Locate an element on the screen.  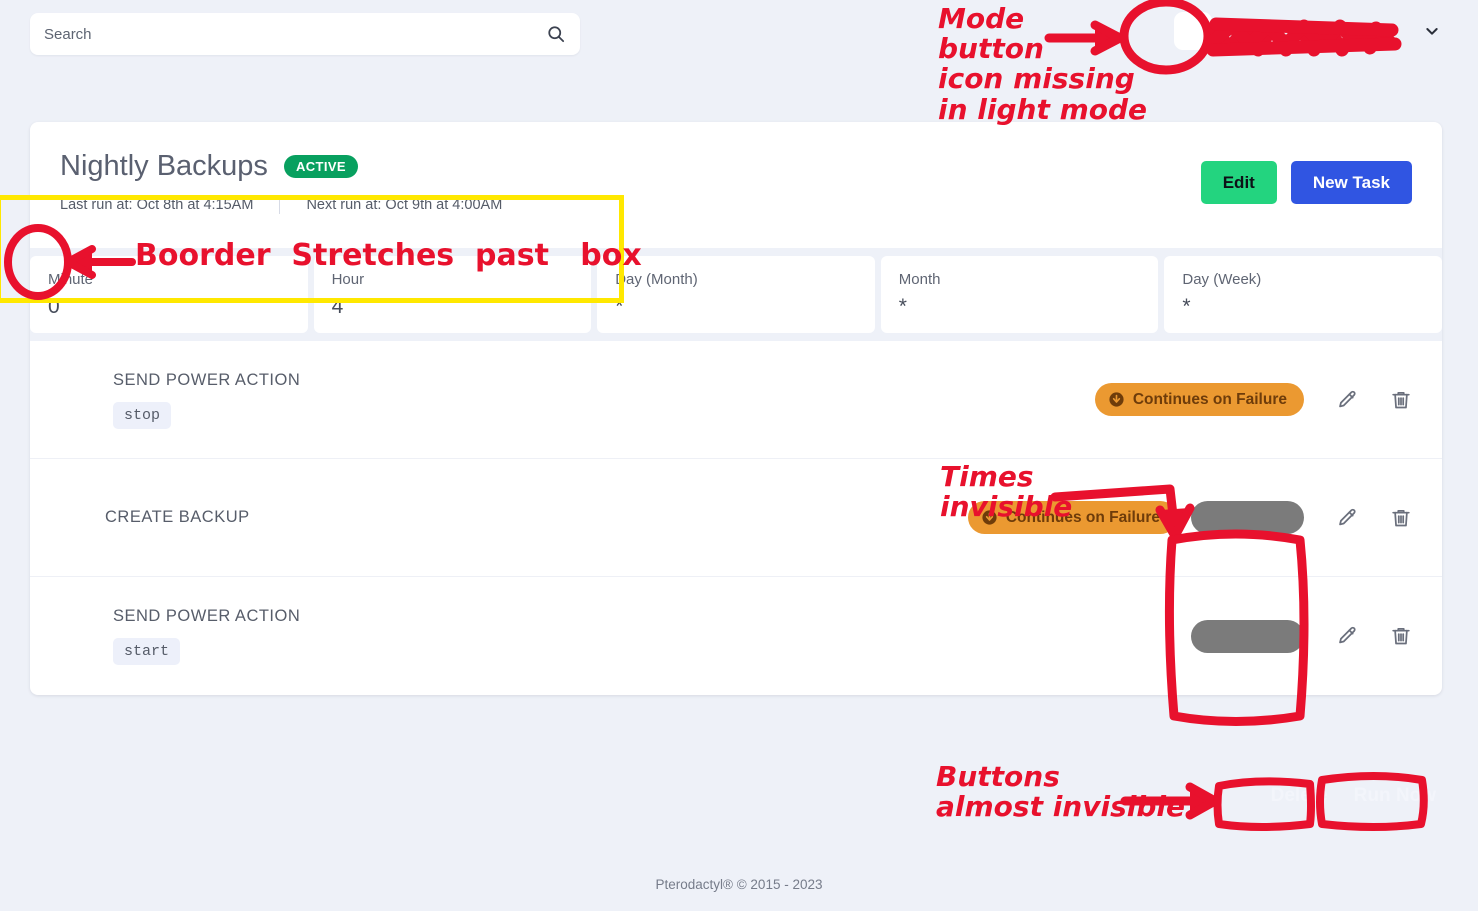
task-actions is located at coordinates (1294, 636).